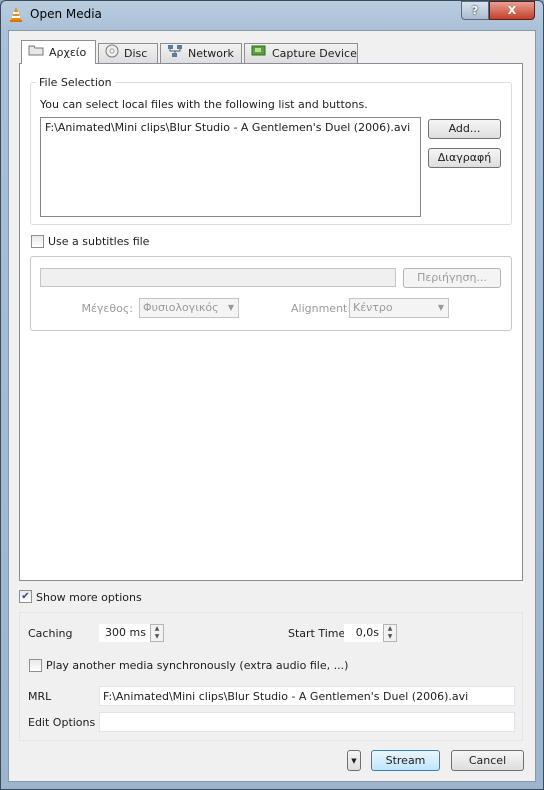 This screenshot has height=790, width=544. What do you see at coordinates (50, 633) in the screenshot?
I see `caching-label: Caching` at bounding box center [50, 633].